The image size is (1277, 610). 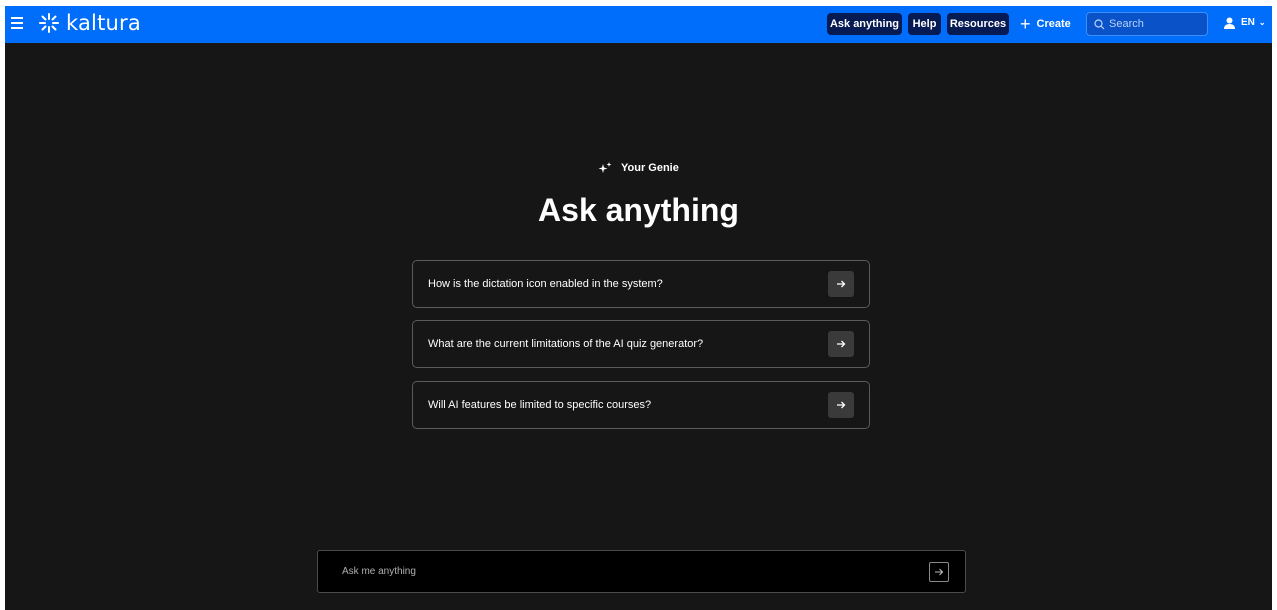 I want to click on kaltura-sparkle-icon, so click(x=49, y=23).